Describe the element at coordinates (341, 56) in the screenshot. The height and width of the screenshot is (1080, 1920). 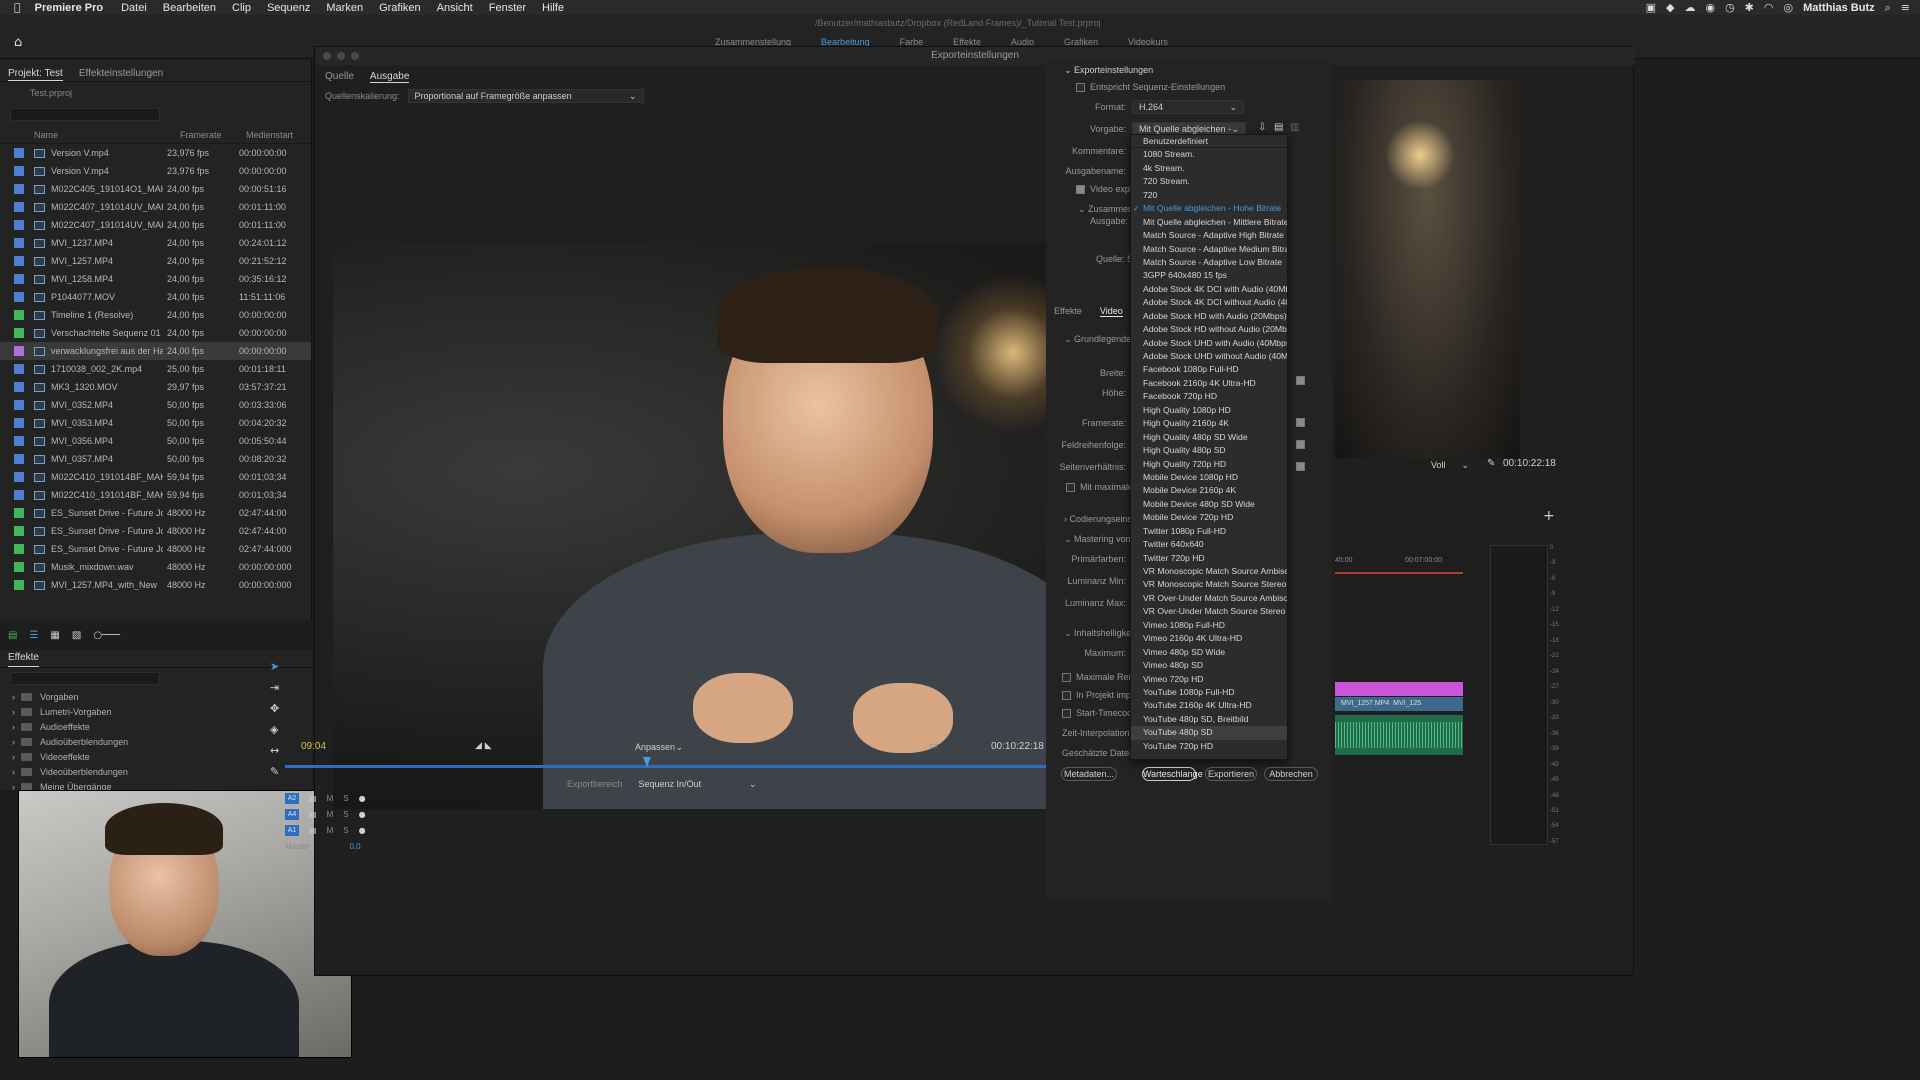
I see `minimize-icon` at that location.